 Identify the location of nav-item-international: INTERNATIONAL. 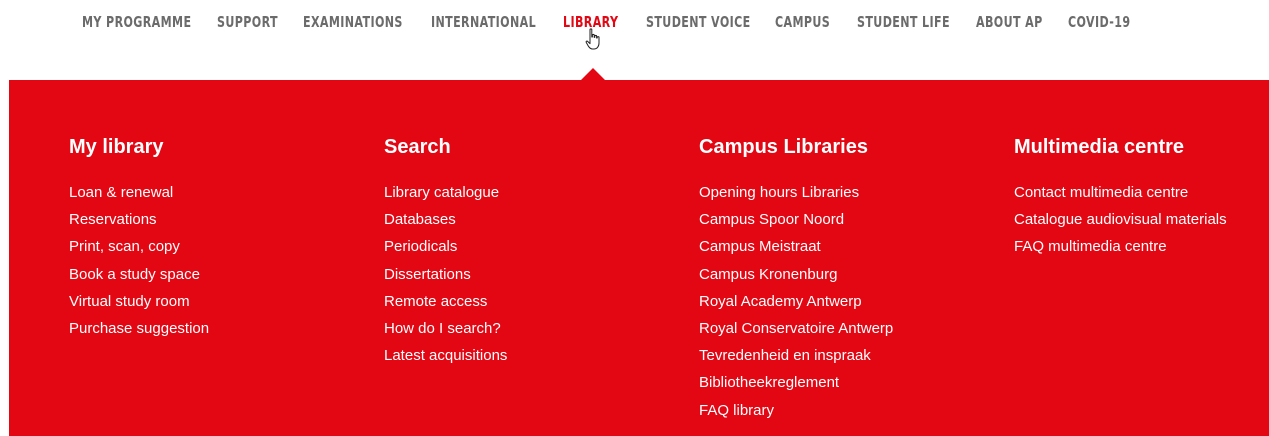
(483, 22).